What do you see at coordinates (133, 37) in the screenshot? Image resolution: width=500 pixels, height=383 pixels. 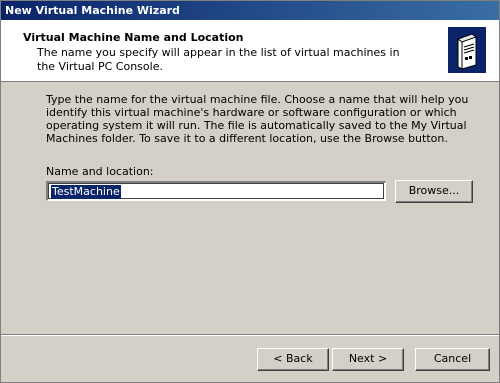 I see `page-title: Virtual Machine Name and Location` at bounding box center [133, 37].